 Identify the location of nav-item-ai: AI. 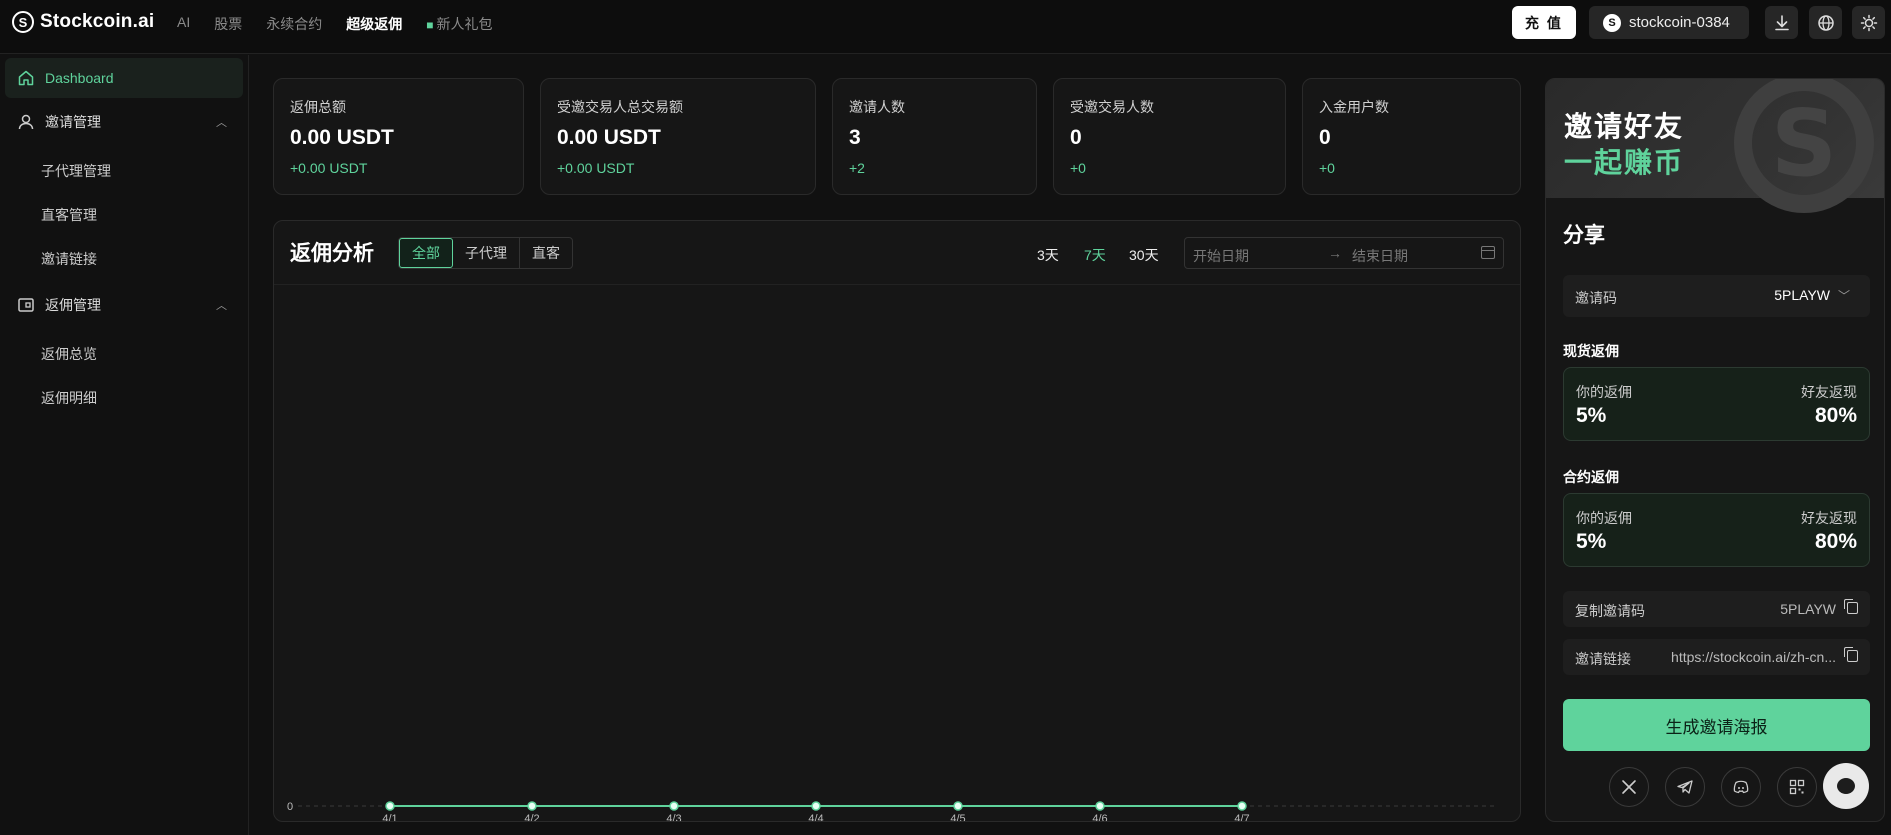
(183, 24).